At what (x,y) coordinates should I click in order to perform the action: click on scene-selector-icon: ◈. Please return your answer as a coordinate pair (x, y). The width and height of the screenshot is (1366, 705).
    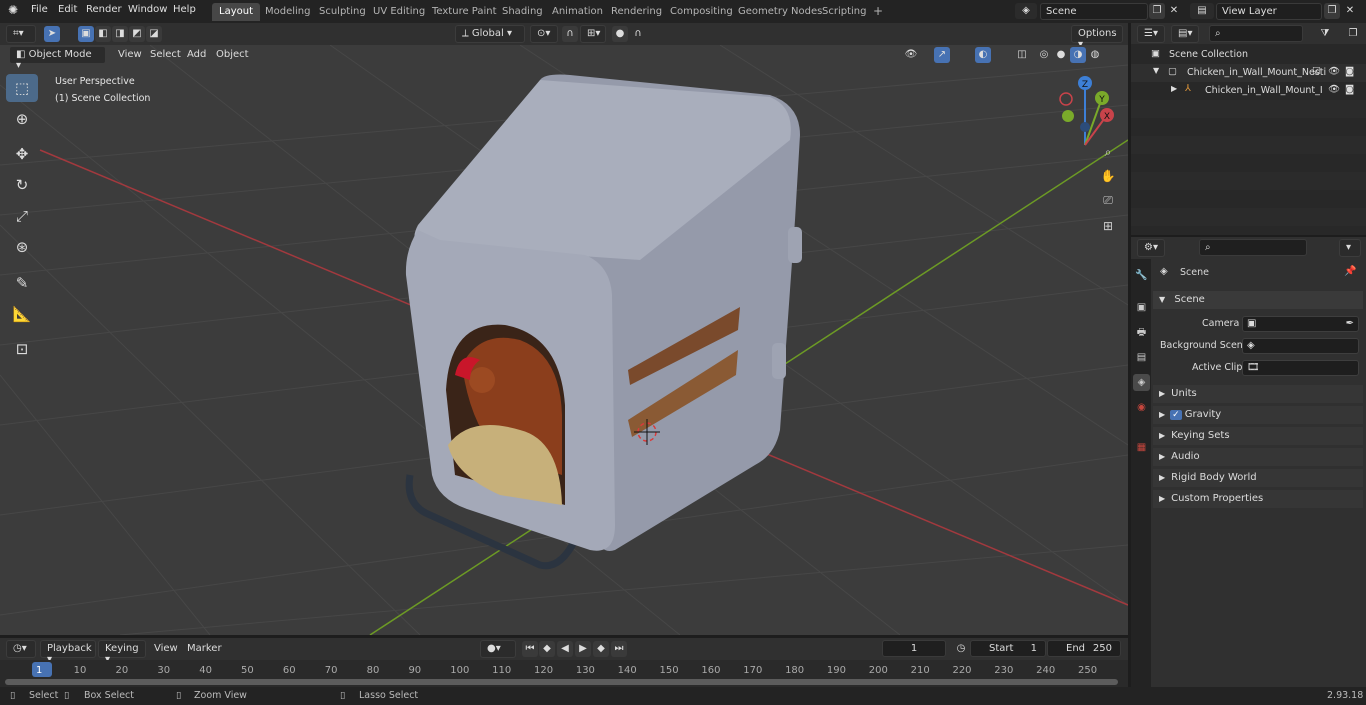
    Looking at the image, I should click on (1026, 11).